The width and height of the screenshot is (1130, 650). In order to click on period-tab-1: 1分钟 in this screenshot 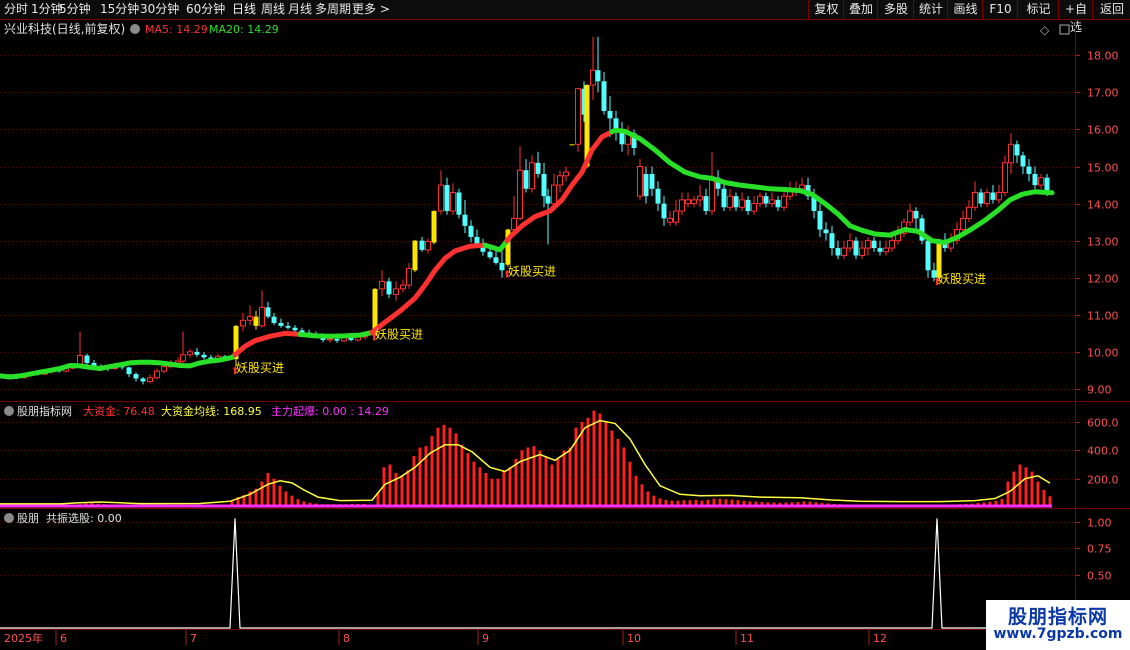, I will do `click(47, 9)`.